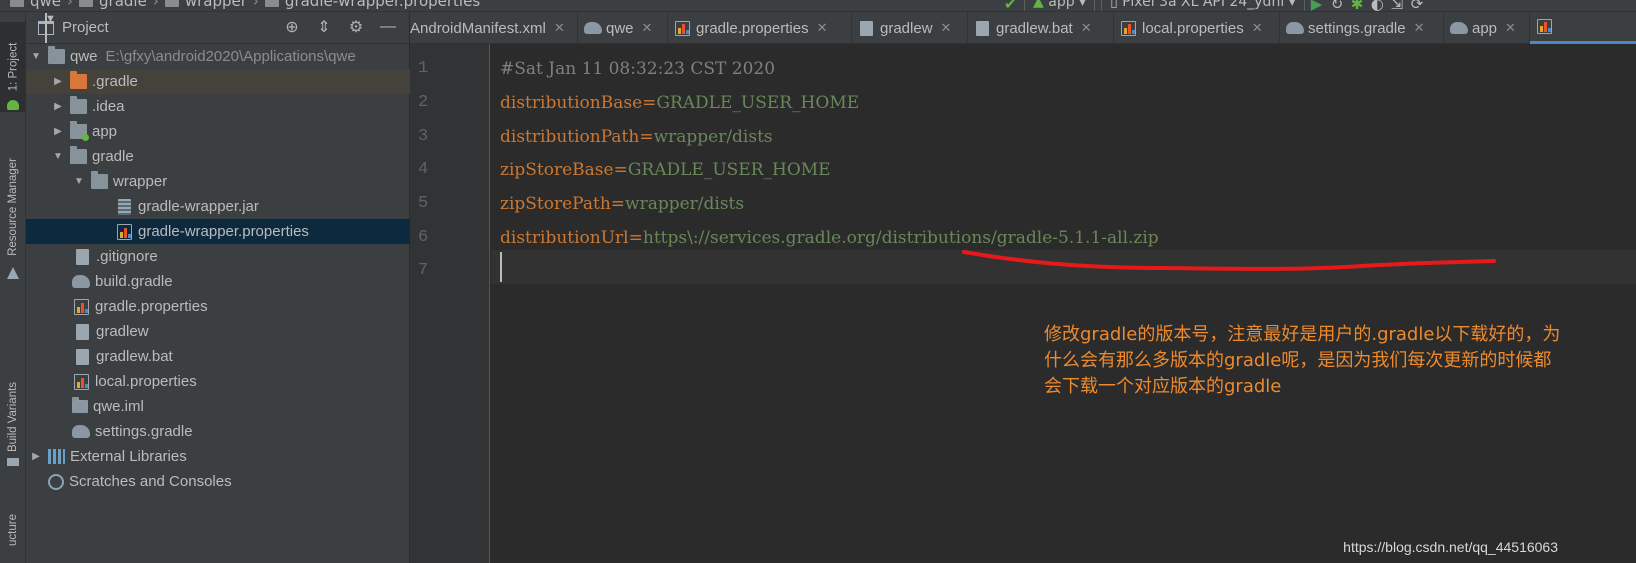 The height and width of the screenshot is (563, 1636). I want to click on tree-item-app: ▶ app, so click(218, 131).